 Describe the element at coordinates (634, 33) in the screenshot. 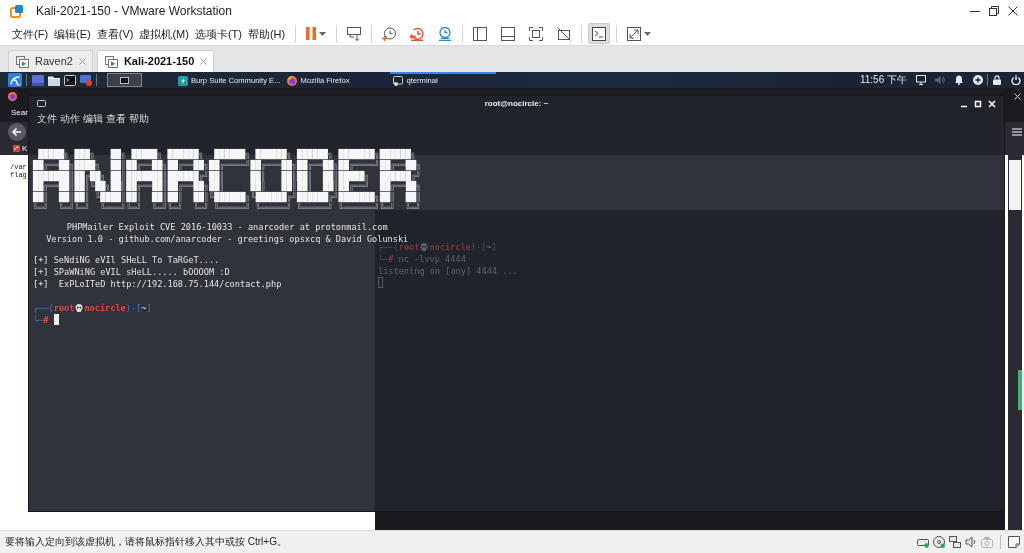

I see `expand-arrows-icon` at that location.